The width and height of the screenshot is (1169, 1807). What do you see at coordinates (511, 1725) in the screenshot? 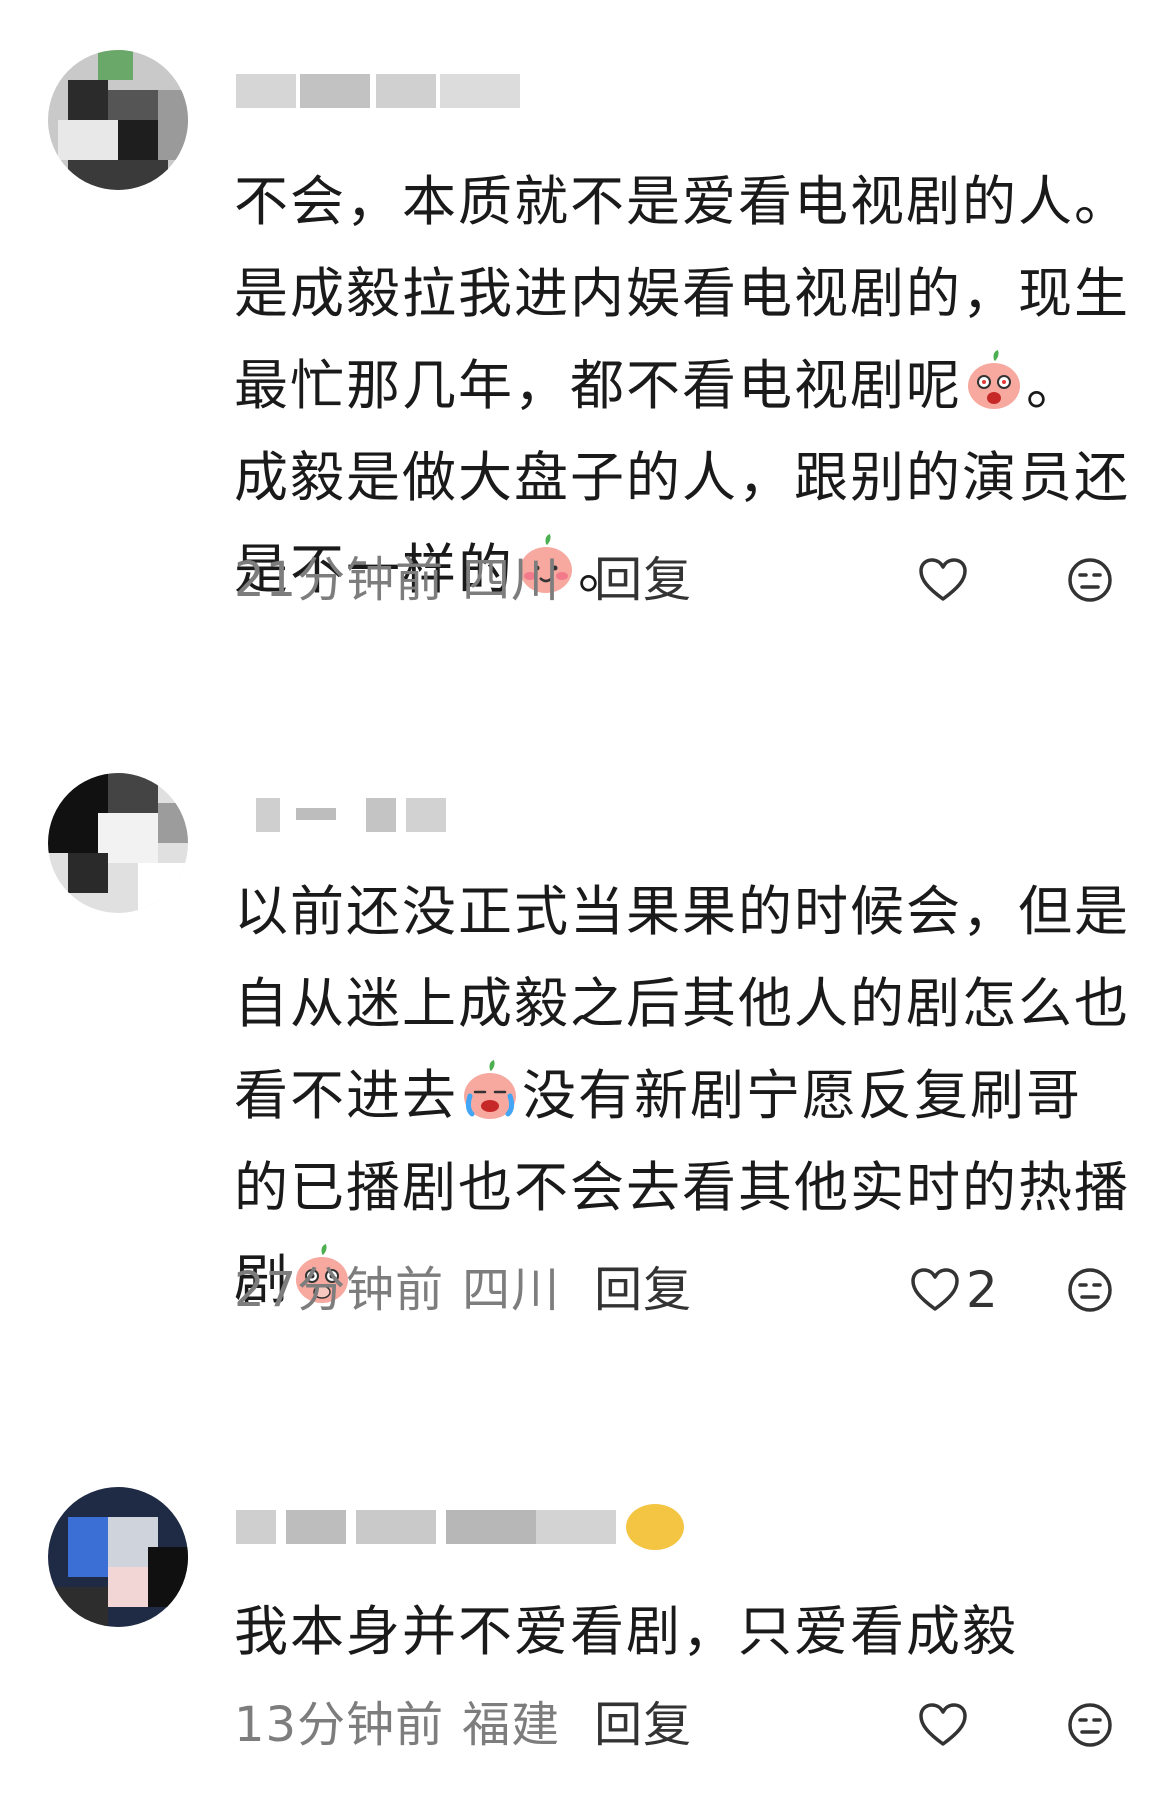
I see `comment-location: 福建` at bounding box center [511, 1725].